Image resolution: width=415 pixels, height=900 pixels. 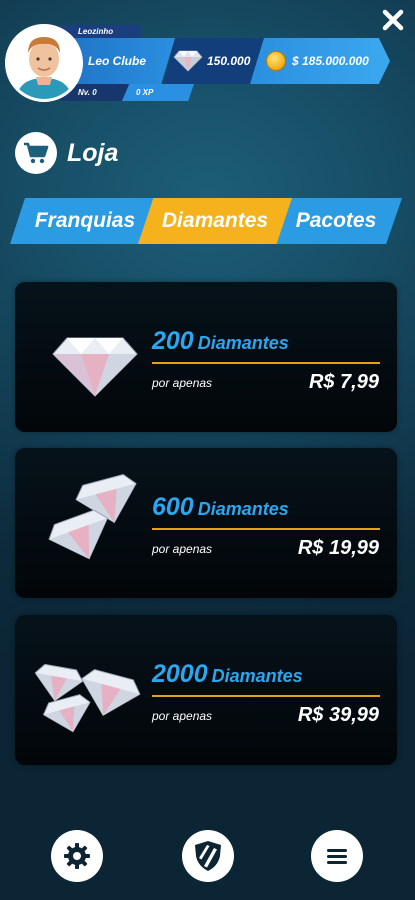 I want to click on menu-button, so click(x=337, y=856).